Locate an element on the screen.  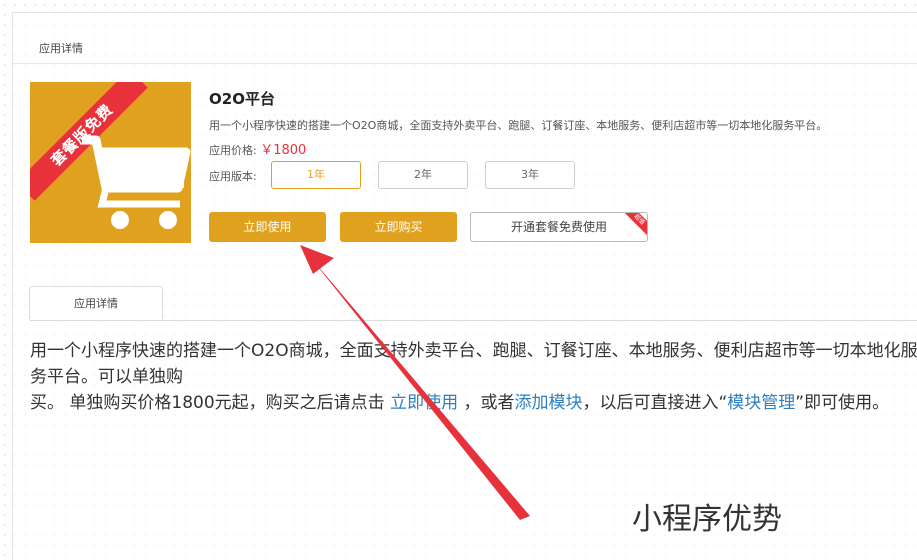
shopping-cart-icon is located at coordinates (136, 182).